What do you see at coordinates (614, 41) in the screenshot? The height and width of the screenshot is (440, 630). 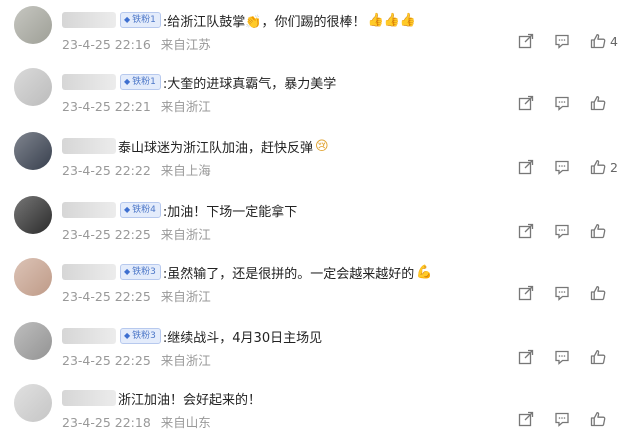 I see `like-count: 4` at bounding box center [614, 41].